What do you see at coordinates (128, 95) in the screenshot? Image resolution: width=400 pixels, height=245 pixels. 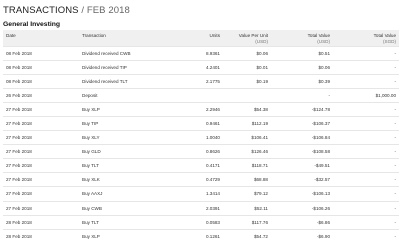 I see `cell-transaction: Deposit` at bounding box center [128, 95].